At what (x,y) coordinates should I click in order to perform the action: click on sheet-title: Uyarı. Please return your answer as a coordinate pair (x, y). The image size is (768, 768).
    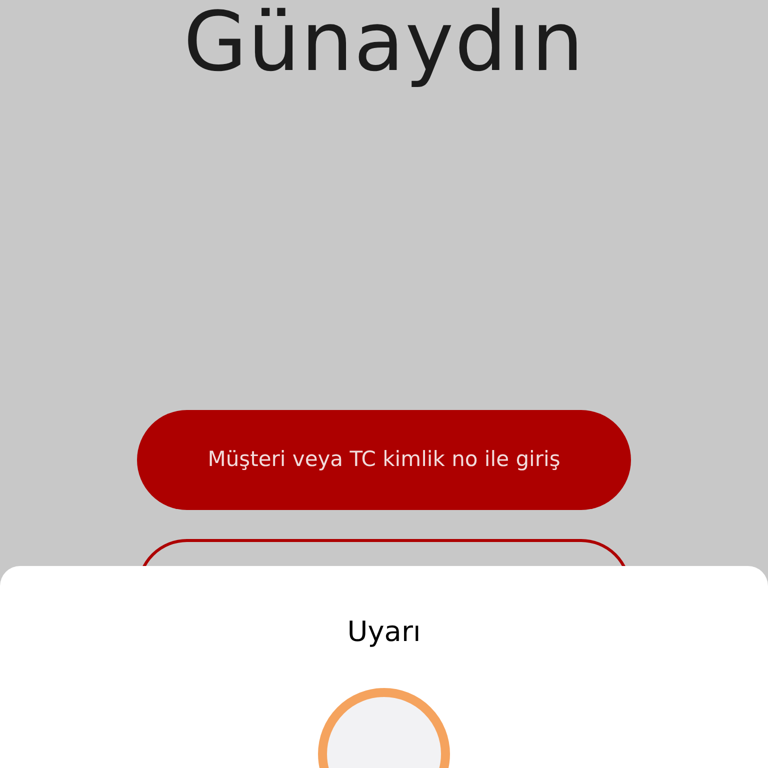
    Looking at the image, I should click on (384, 632).